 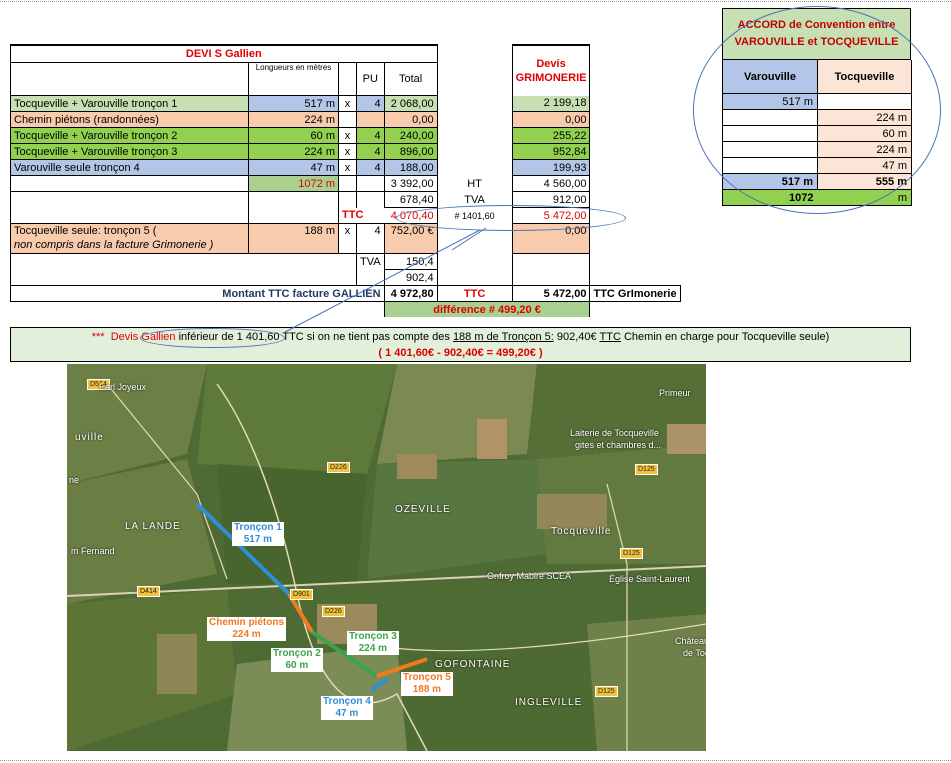 What do you see at coordinates (549, 702) in the screenshot?
I see `place-ingleville: INGLEVILLE` at bounding box center [549, 702].